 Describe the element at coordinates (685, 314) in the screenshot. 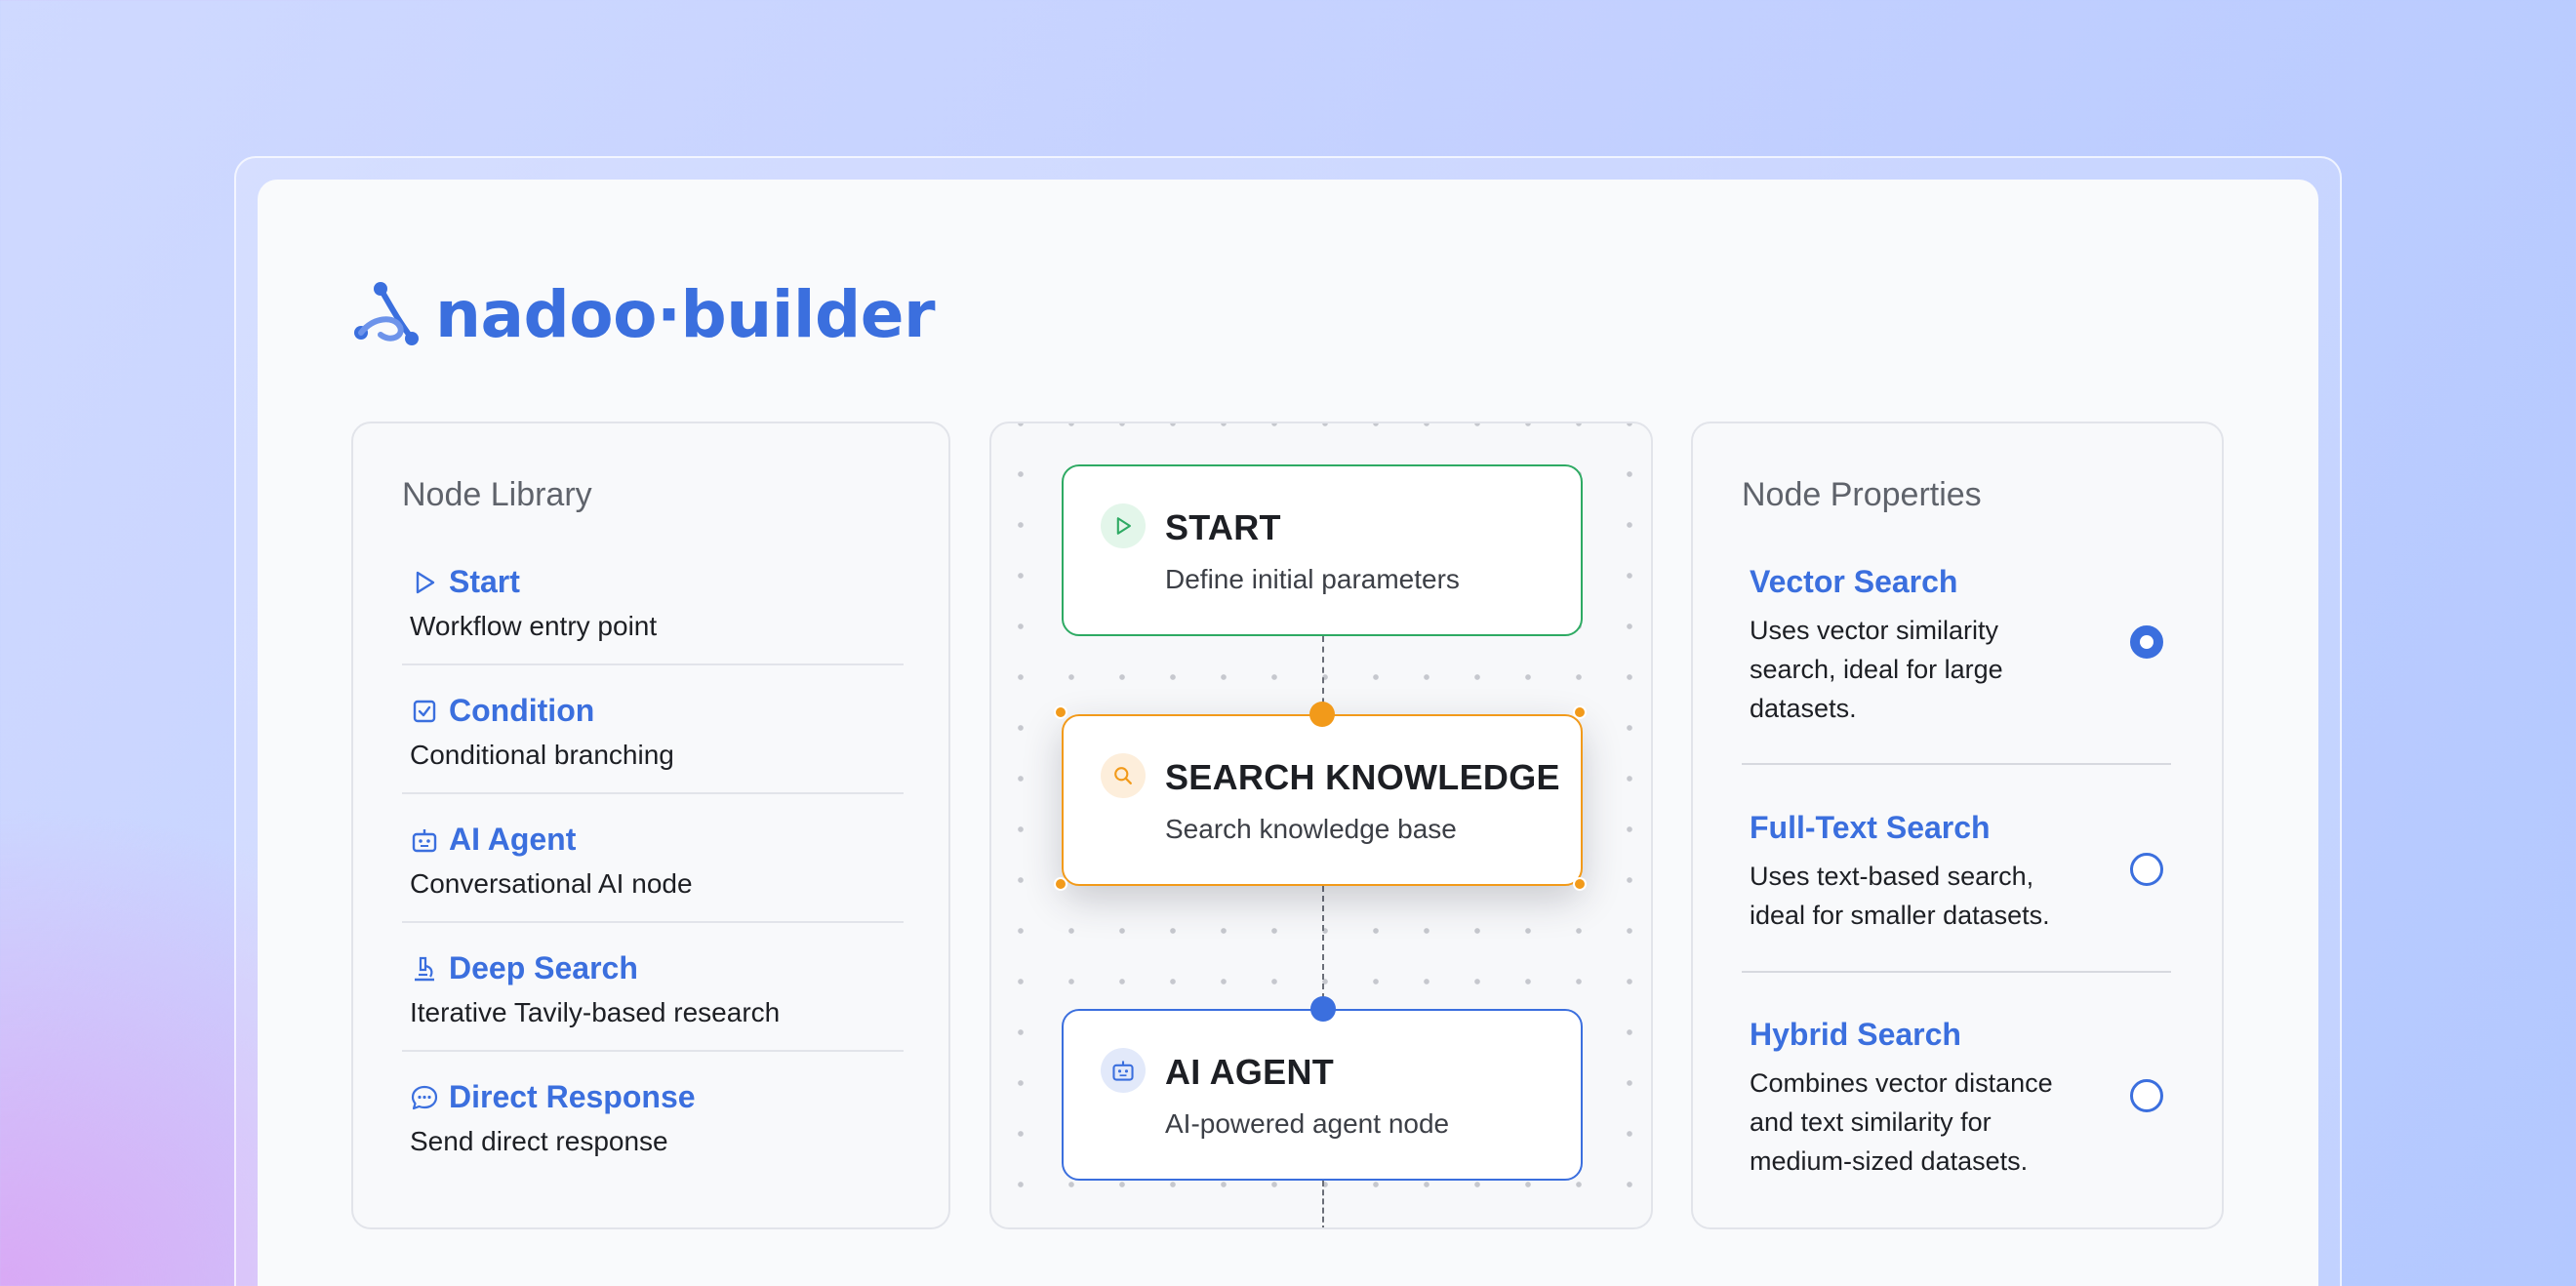

I see `brand-name: nadoo·builder` at that location.